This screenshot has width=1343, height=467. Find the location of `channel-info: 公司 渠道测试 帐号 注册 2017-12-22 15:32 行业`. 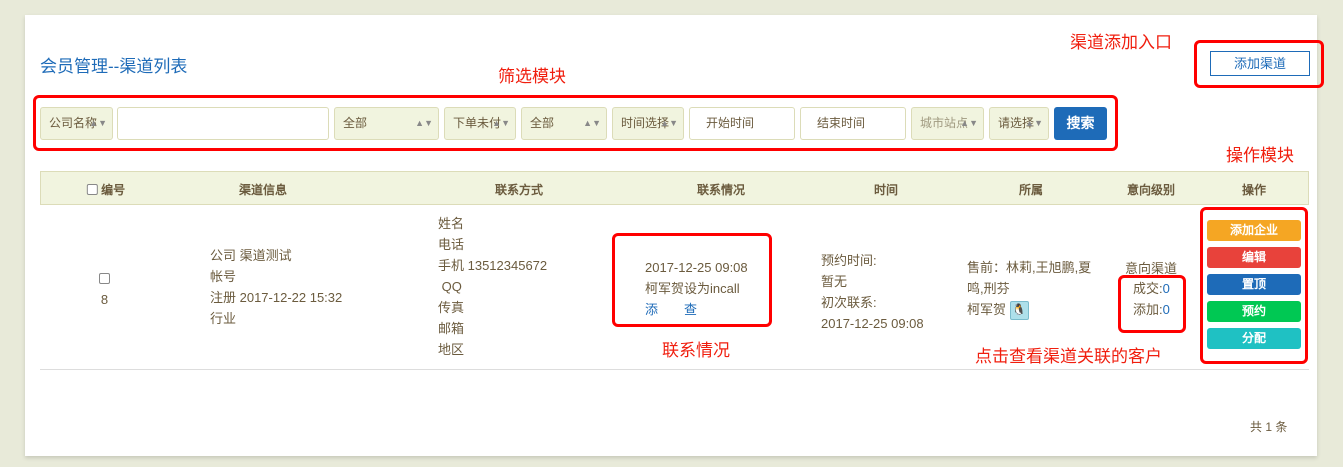

channel-info: 公司 渠道测试 帐号 注册 2017-12-22 15:32 行业 is located at coordinates (276, 287).